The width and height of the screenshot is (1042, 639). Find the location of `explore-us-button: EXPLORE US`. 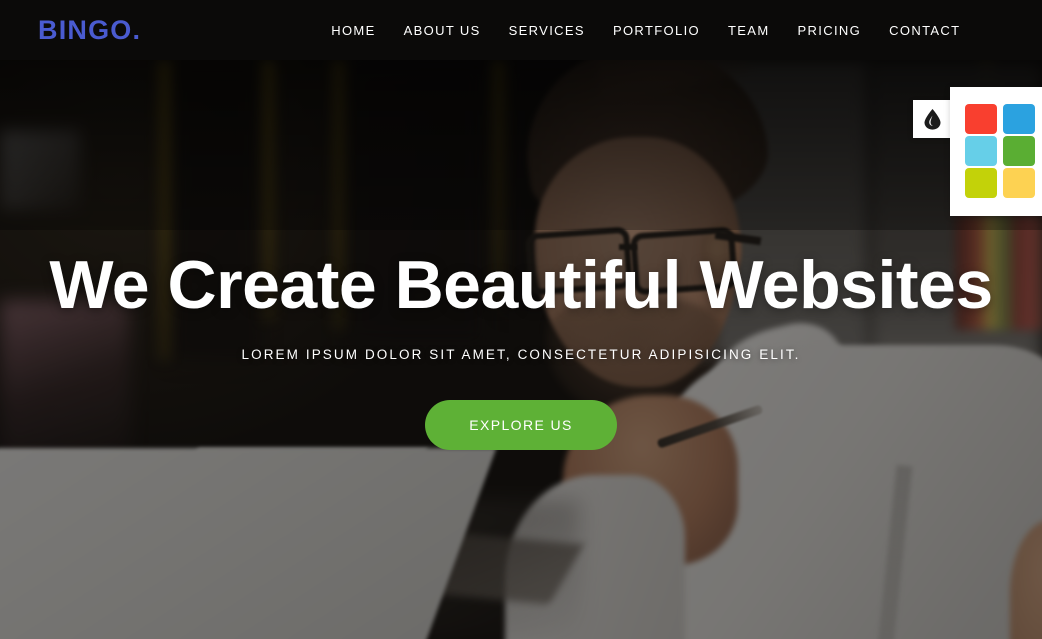

explore-us-button: EXPLORE US is located at coordinates (521, 425).